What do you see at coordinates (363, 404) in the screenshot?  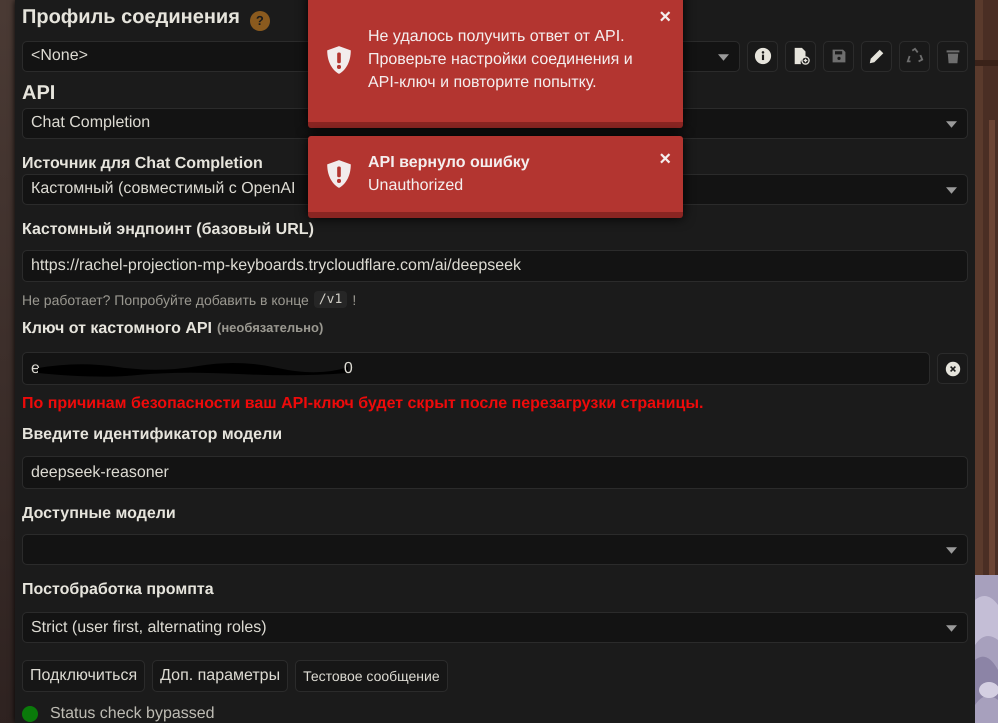 I see `warning-text: По причинам безопасности ваш API-ключ будет скрыт после перезагрузки страницы.` at bounding box center [363, 404].